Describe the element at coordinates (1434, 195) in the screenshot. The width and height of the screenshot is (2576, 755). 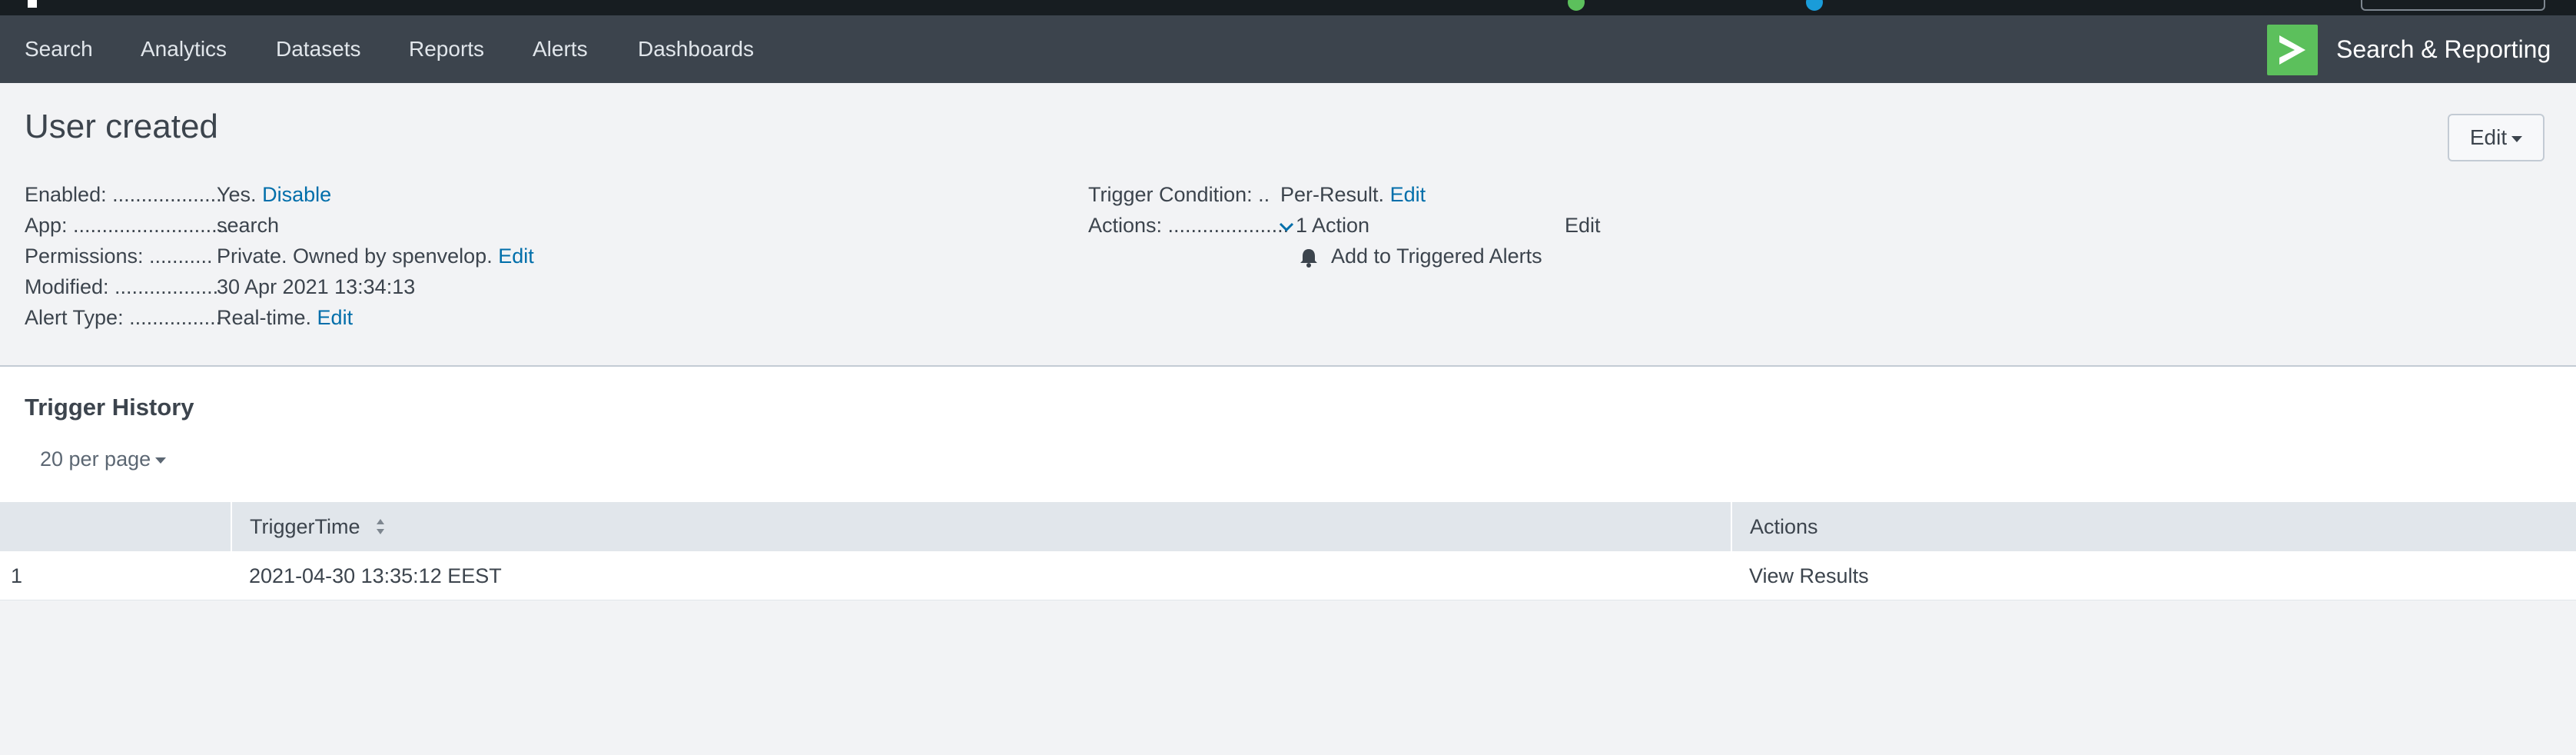
I see `detail-trigger-condition: Trigger Condition: .. Per-Result. Edit` at that location.